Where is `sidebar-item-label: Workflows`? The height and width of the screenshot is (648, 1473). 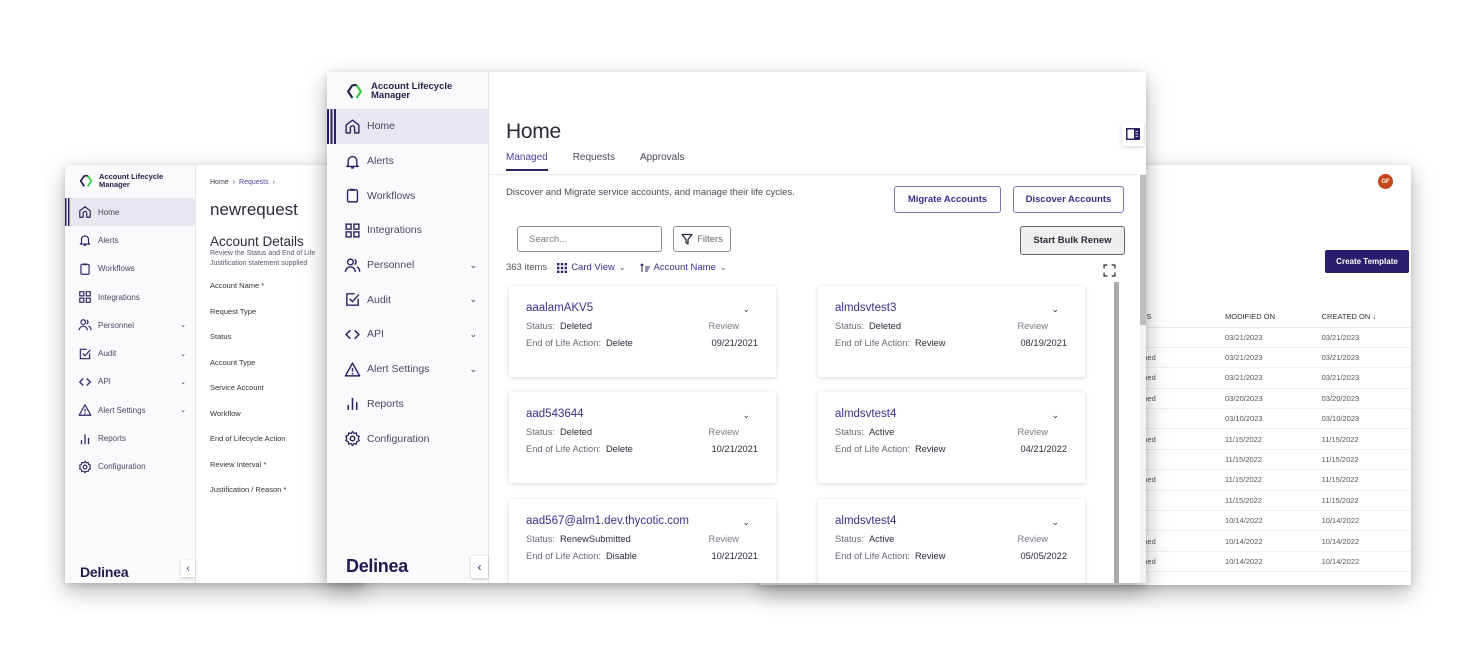 sidebar-item-label: Workflows is located at coordinates (116, 269).